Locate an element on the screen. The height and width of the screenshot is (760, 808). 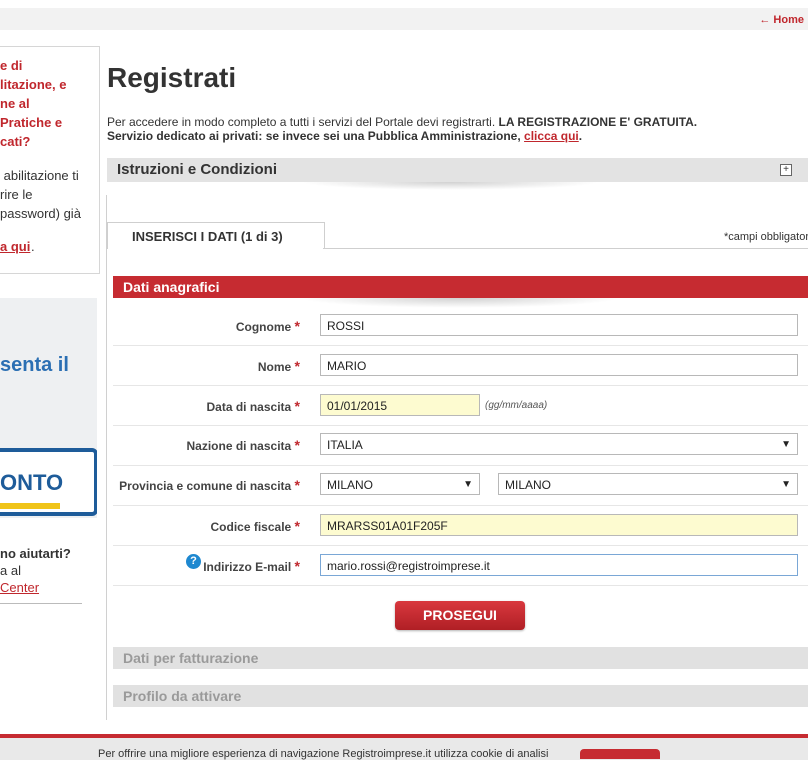
data-nascita-label: Data di nascita * is located at coordinates (207, 406).